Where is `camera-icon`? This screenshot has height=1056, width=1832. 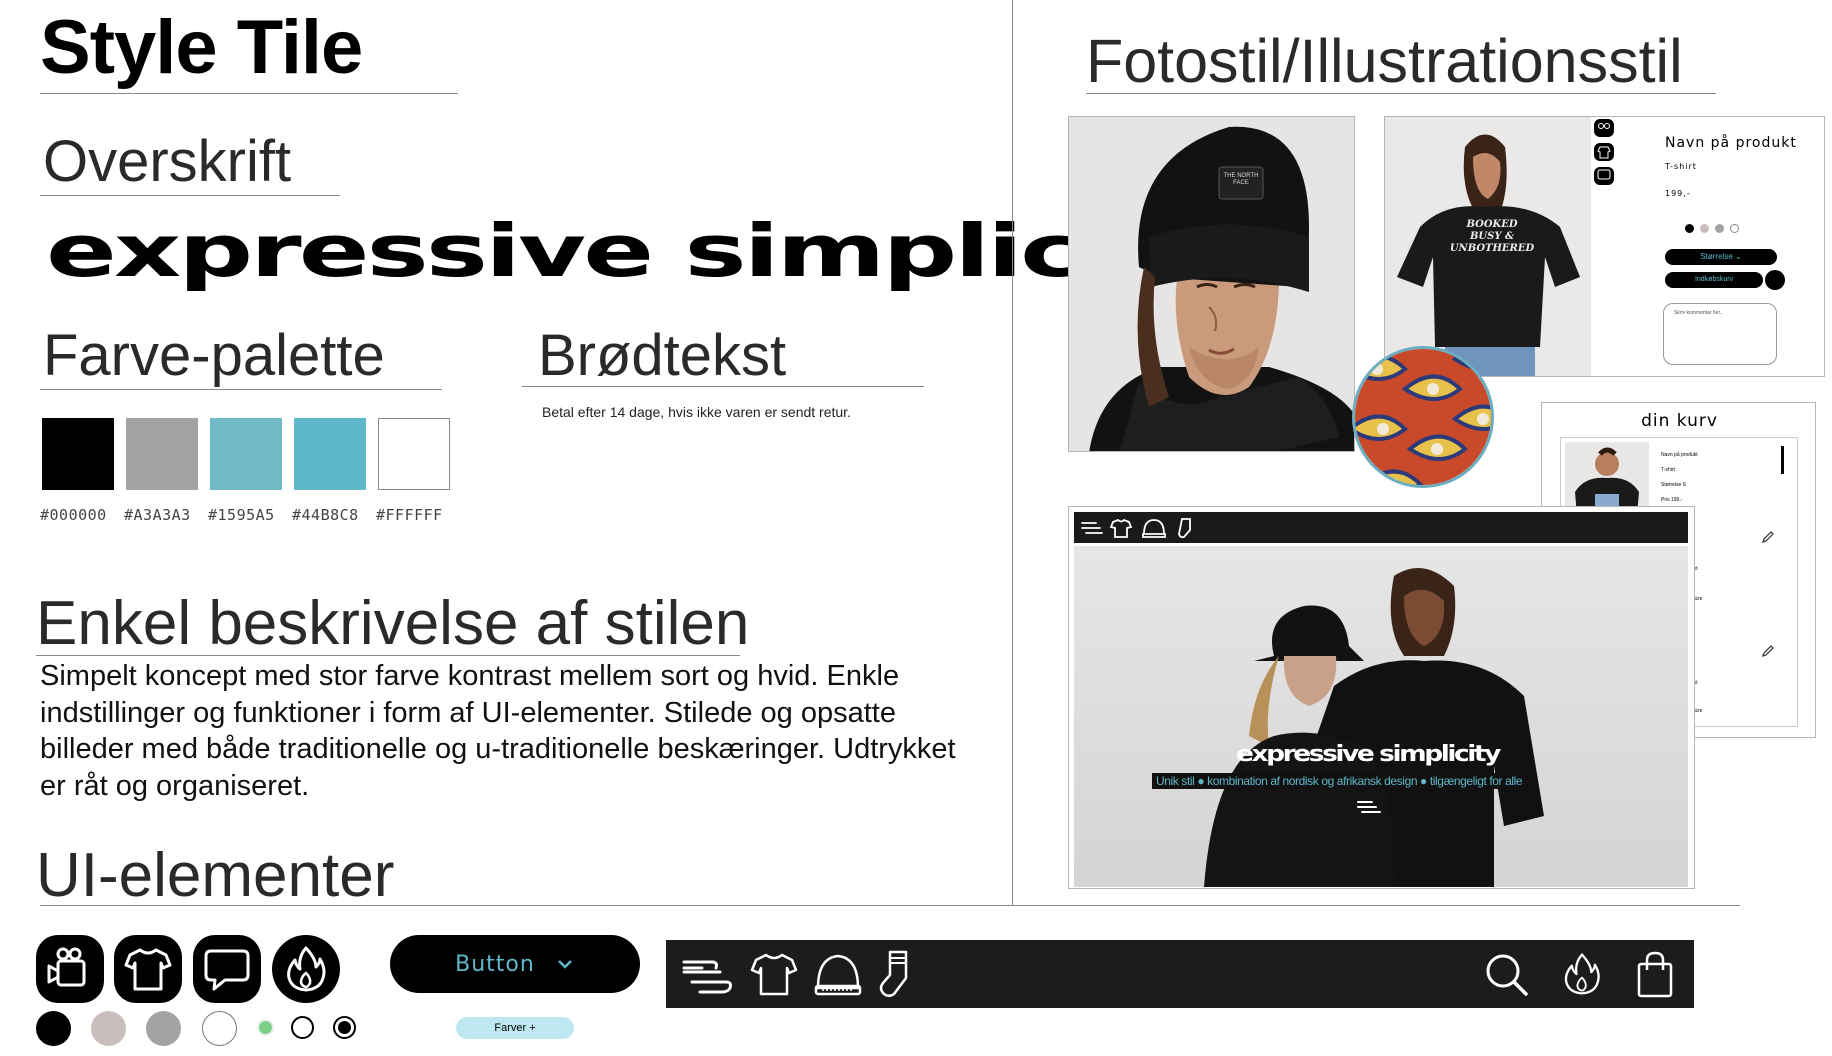 camera-icon is located at coordinates (66, 967).